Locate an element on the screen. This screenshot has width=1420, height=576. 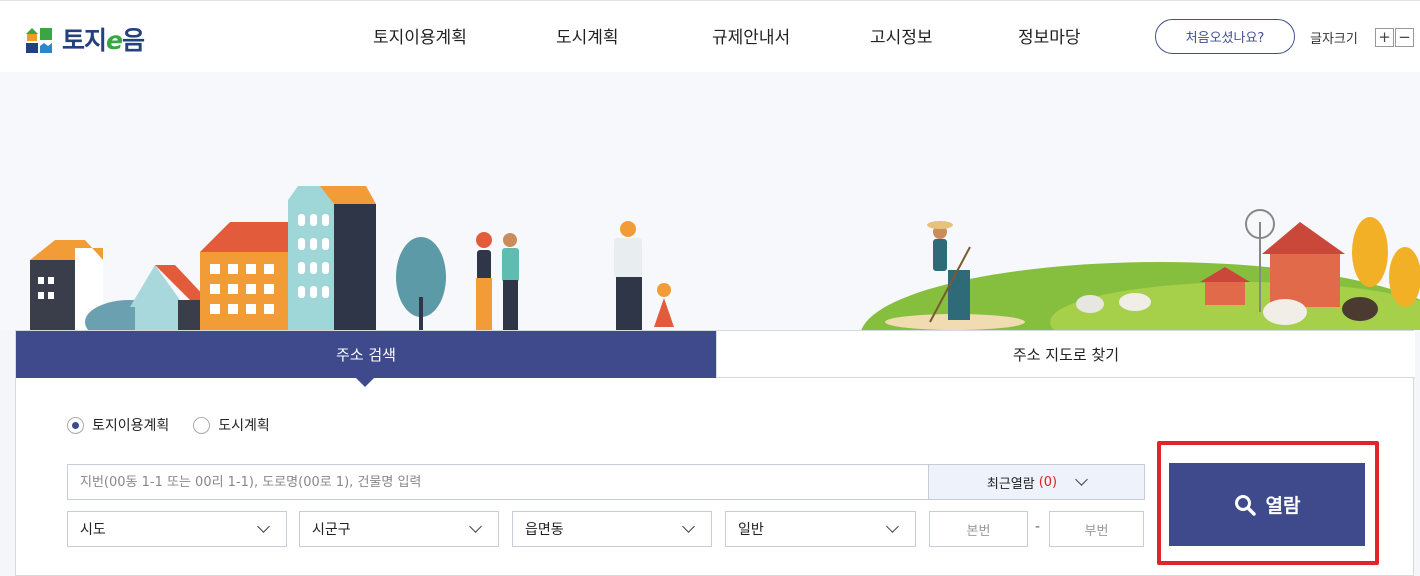
radio-unchecked-icon is located at coordinates (202, 425).